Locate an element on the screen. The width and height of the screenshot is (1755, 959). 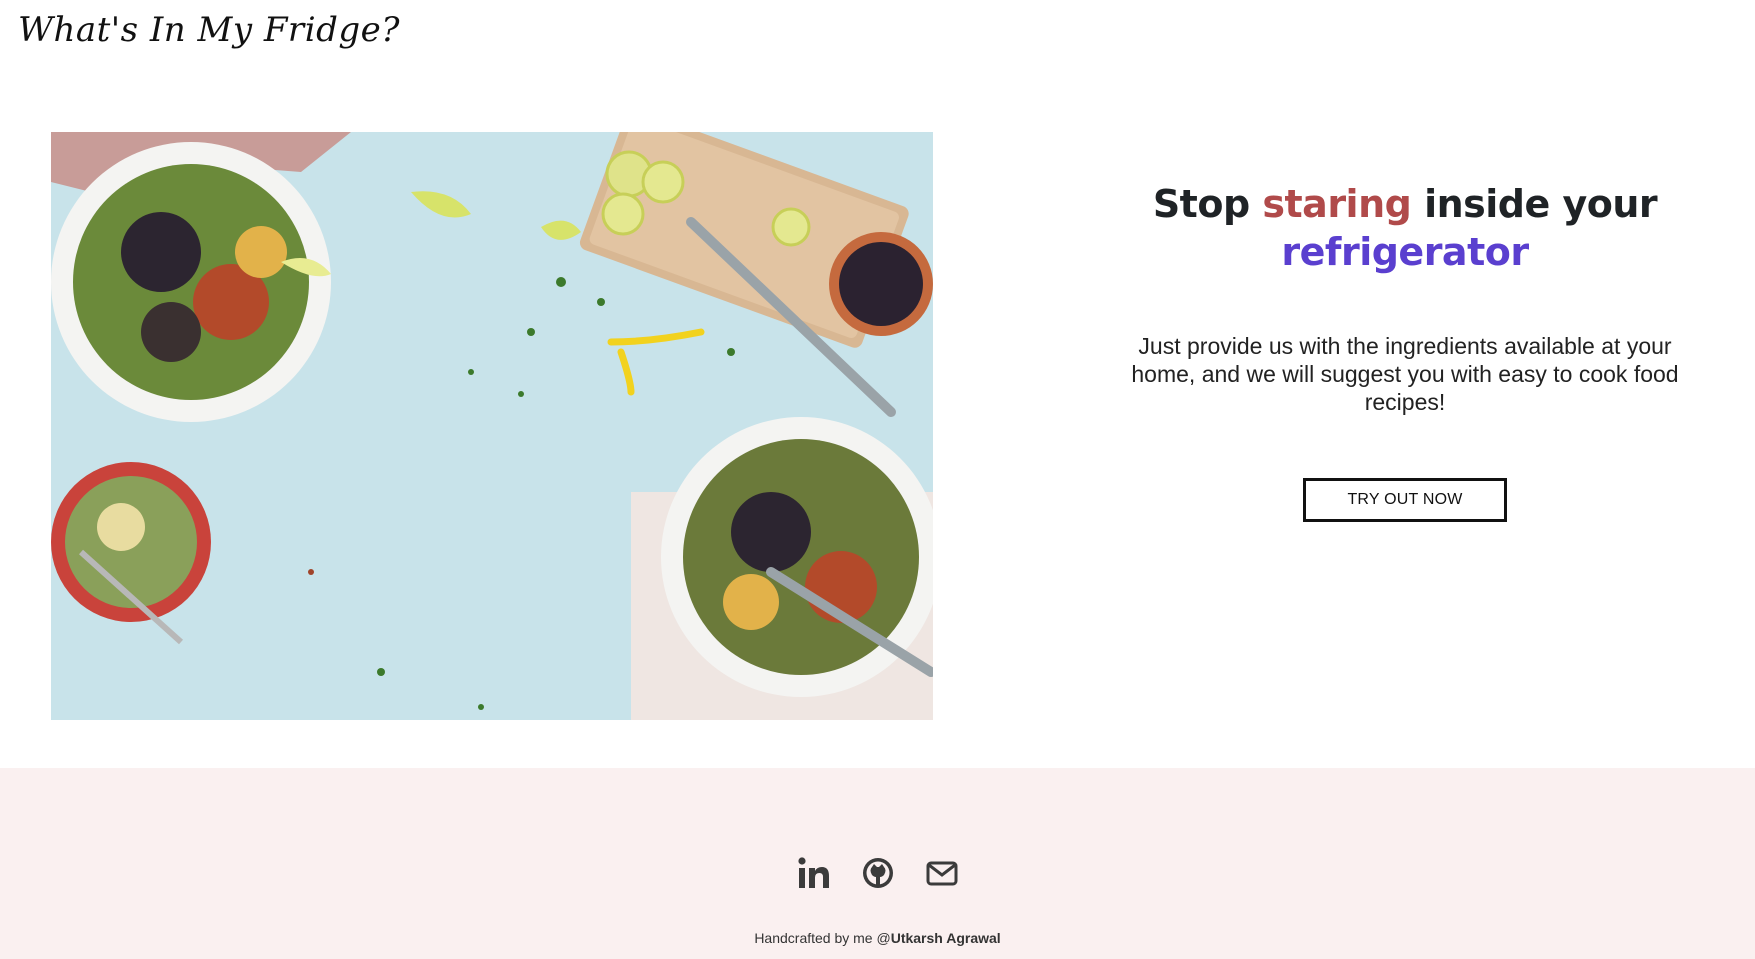
hero-headline: Stop staring inside your refrigerator is located at coordinates (1405, 228).